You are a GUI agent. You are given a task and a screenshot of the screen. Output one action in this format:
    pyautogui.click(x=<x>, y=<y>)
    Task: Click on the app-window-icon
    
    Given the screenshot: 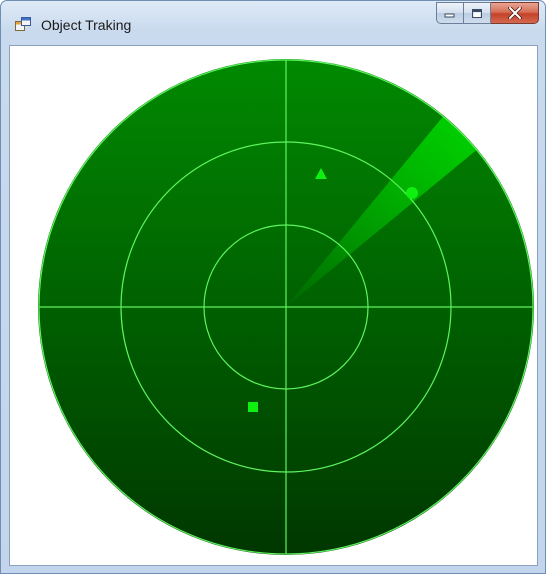 What is the action you would take?
    pyautogui.click(x=23, y=24)
    